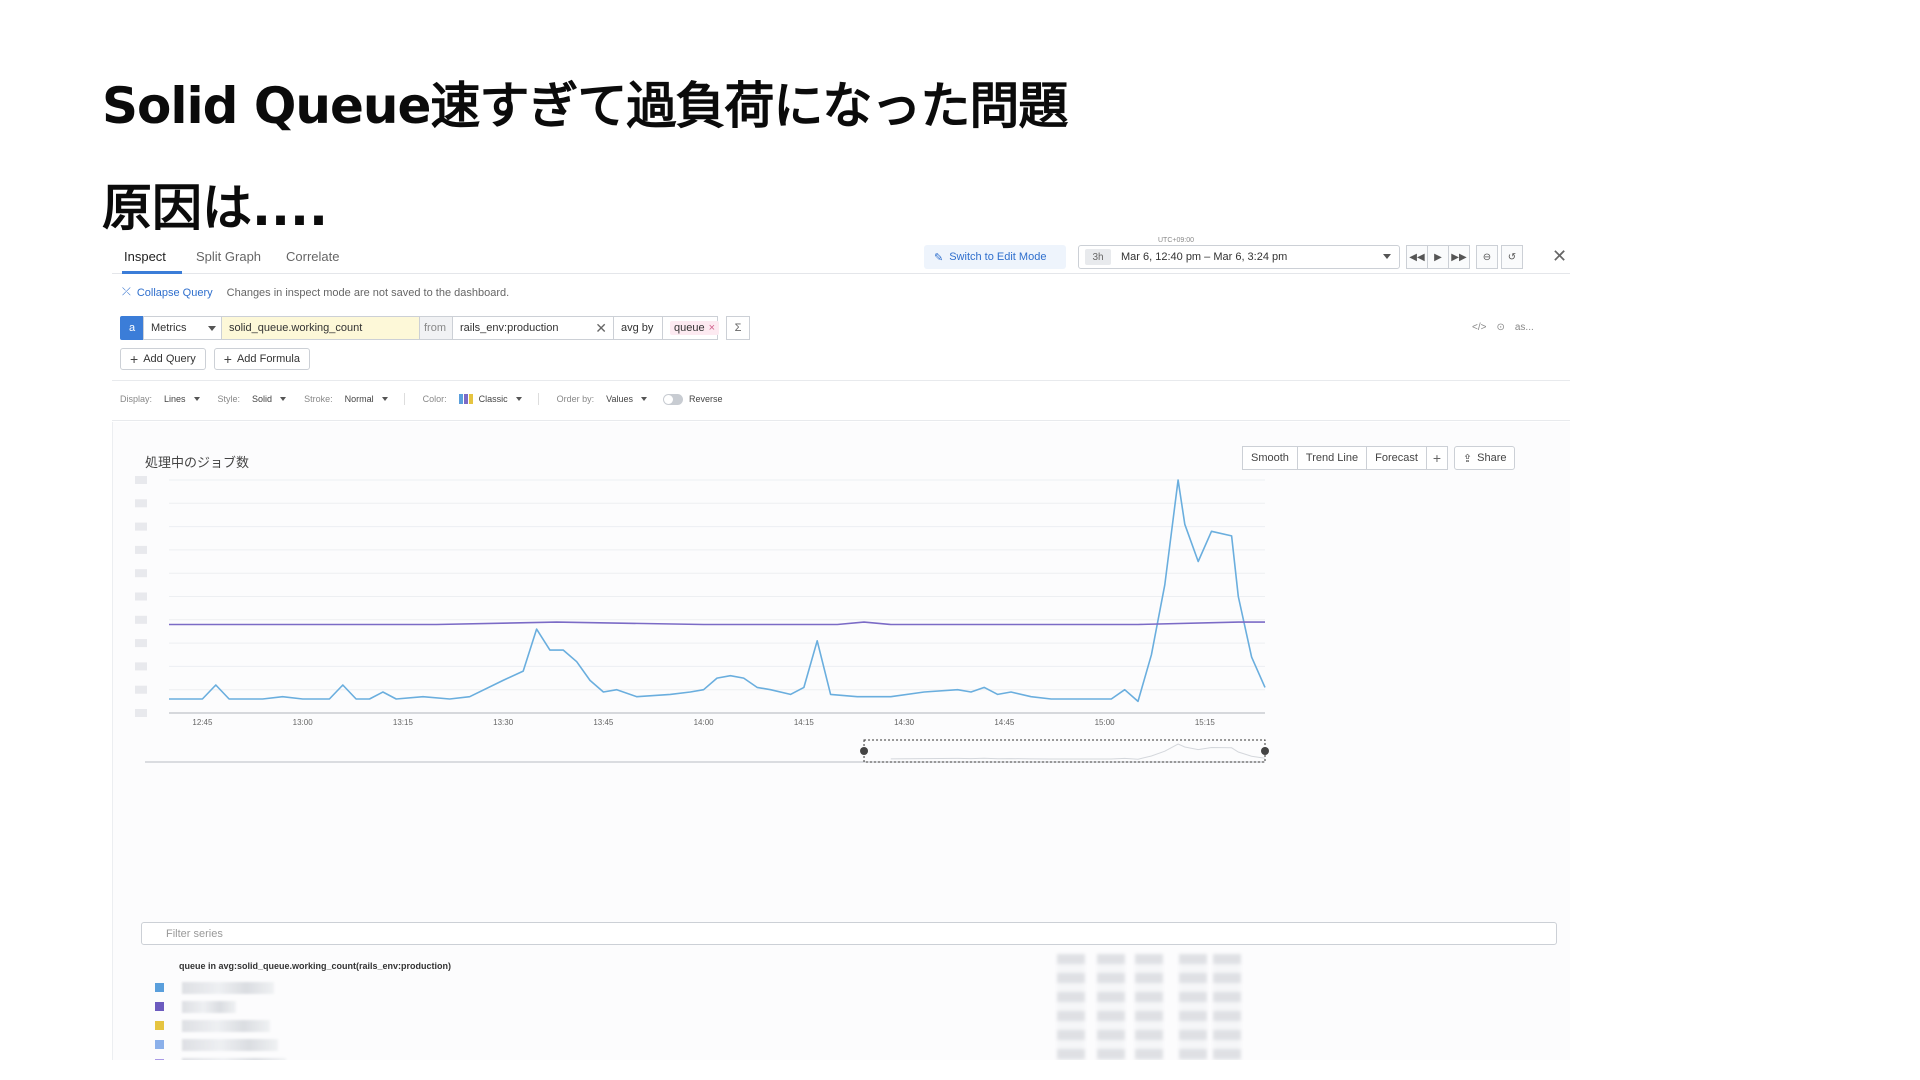 This screenshot has height=1080, width=1920. I want to click on add-formula-button: + Add Formula, so click(261, 359).